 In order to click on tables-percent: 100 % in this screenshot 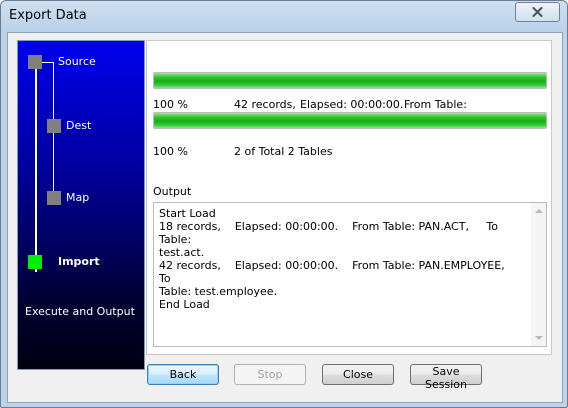, I will do `click(170, 151)`.